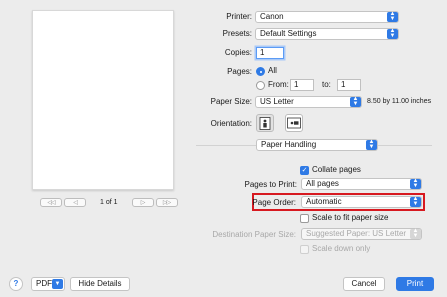 The width and height of the screenshot is (447, 297). I want to click on presets-select: Default Settings ▲ ▼, so click(327, 34).